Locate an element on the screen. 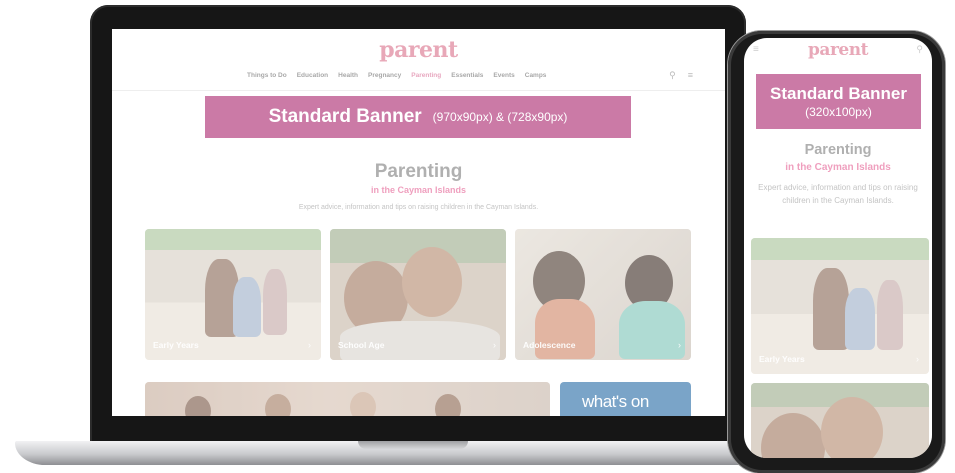  nav-item-things-to-do: Things to Do is located at coordinates (267, 75).